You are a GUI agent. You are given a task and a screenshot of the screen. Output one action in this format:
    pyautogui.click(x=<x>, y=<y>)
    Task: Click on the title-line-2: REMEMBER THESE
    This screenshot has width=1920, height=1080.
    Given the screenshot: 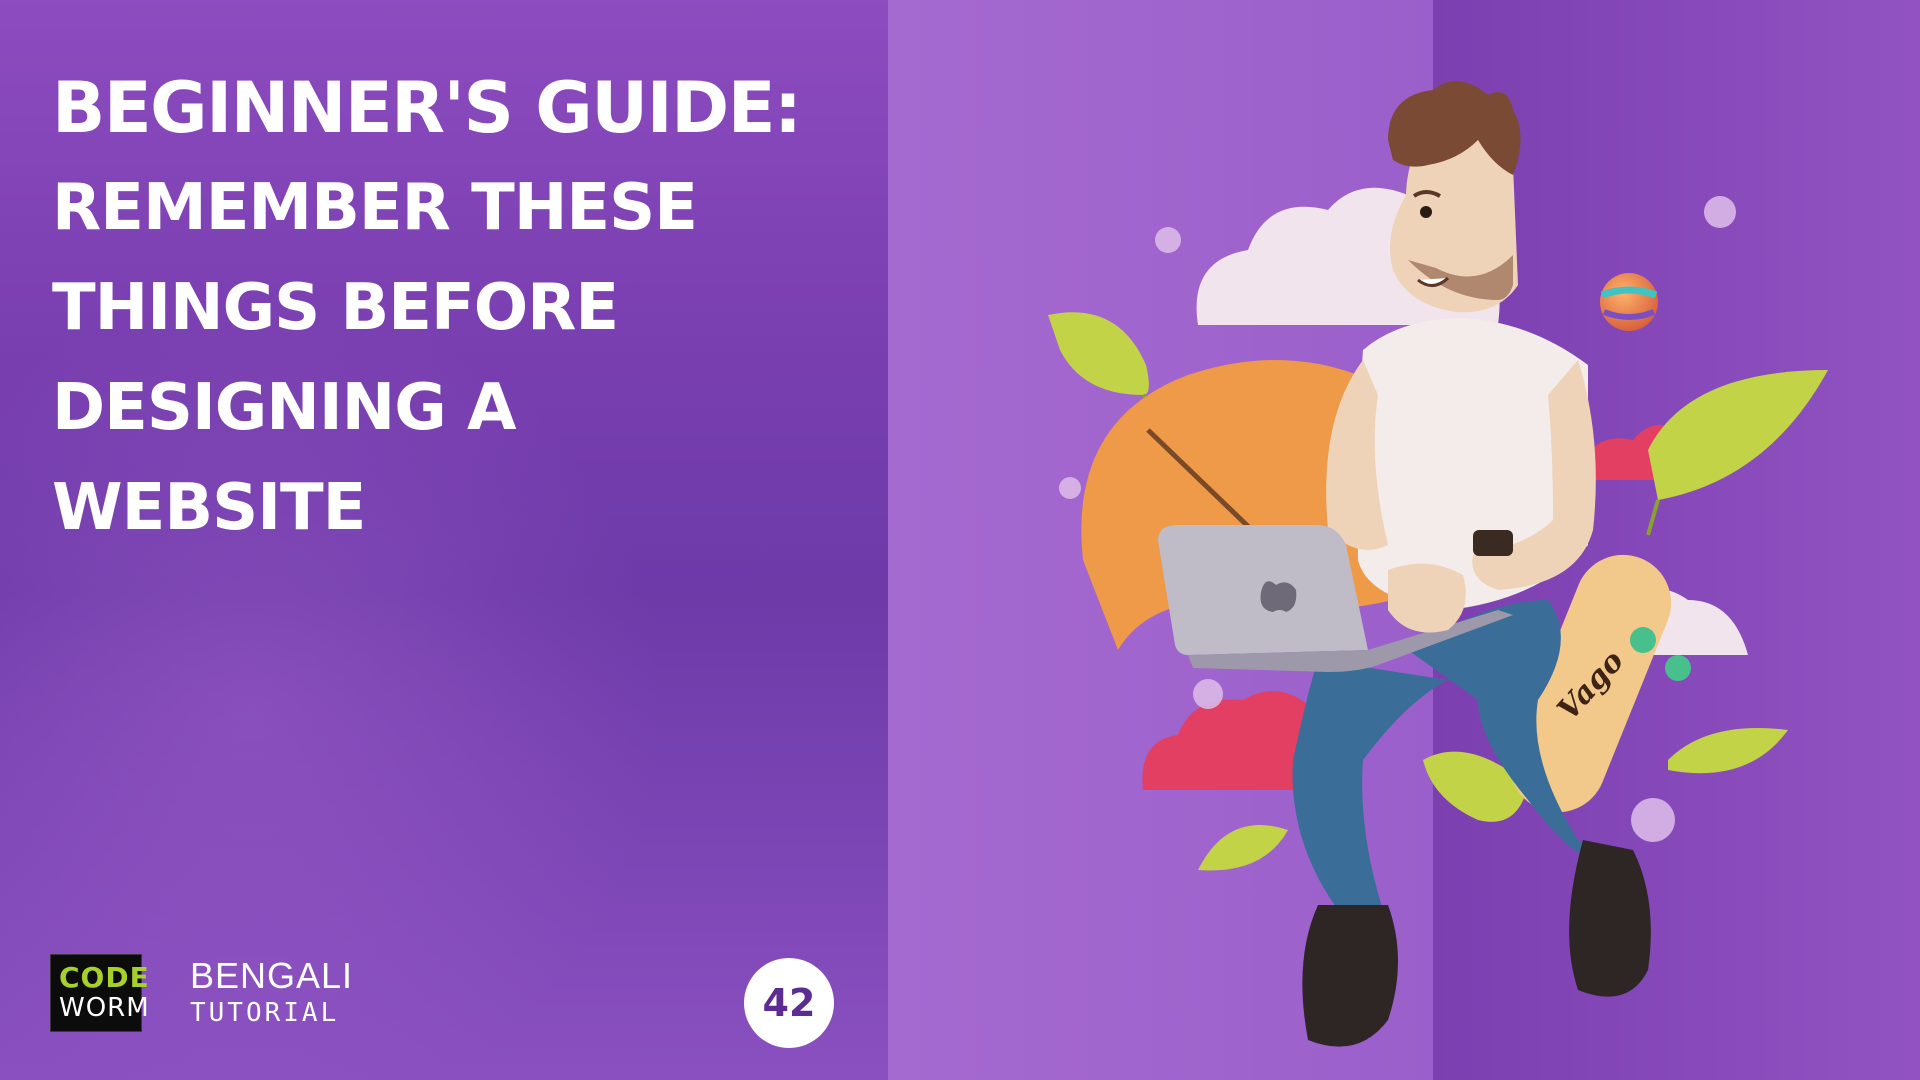 What is the action you would take?
    pyautogui.click(x=375, y=208)
    